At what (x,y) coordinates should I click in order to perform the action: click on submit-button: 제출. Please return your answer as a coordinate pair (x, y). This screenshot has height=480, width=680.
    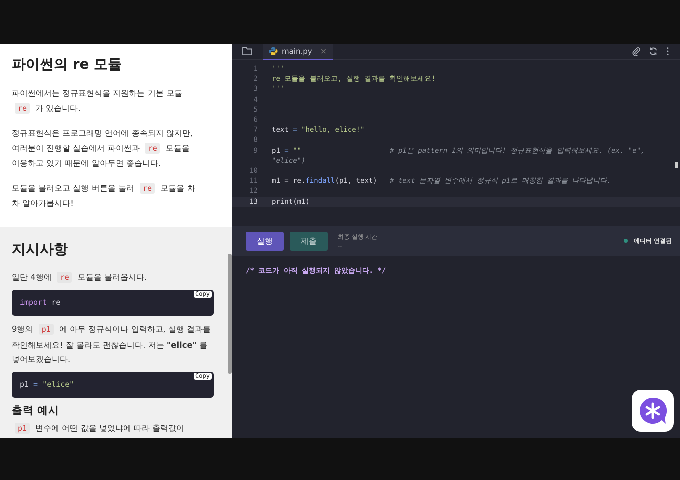
    Looking at the image, I should click on (309, 241).